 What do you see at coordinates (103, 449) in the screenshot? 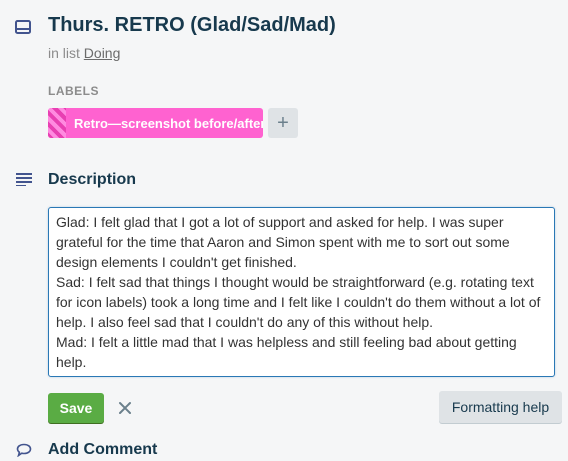
I see `add-comment-heading: Add Comment` at bounding box center [103, 449].